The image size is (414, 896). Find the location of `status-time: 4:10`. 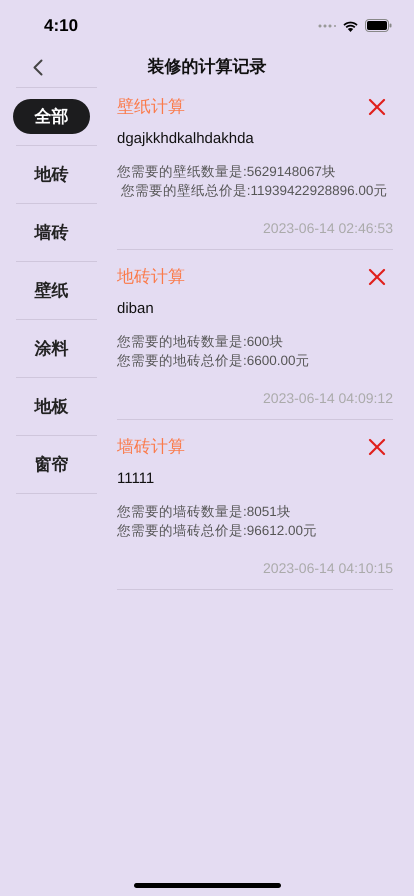

status-time: 4:10 is located at coordinates (61, 25).